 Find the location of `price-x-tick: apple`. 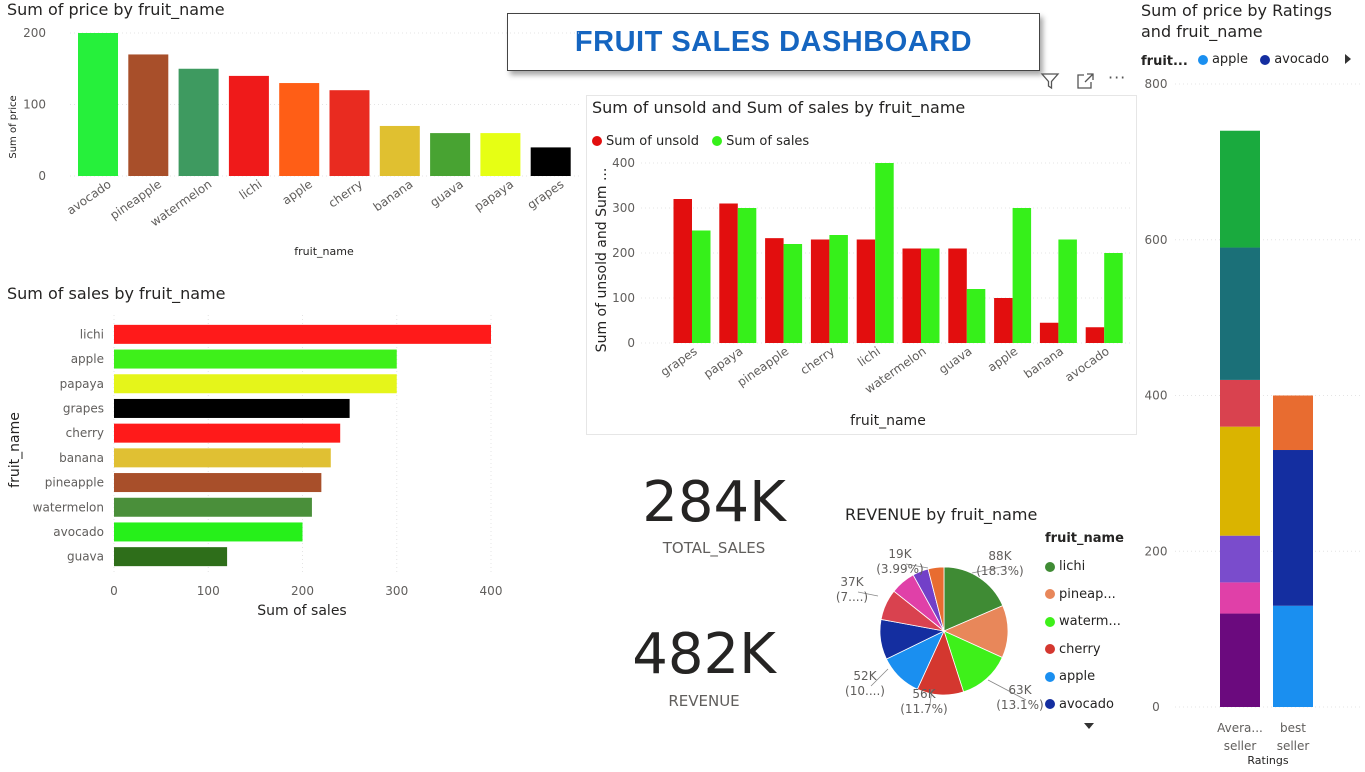

price-x-tick: apple is located at coordinates (297, 192).